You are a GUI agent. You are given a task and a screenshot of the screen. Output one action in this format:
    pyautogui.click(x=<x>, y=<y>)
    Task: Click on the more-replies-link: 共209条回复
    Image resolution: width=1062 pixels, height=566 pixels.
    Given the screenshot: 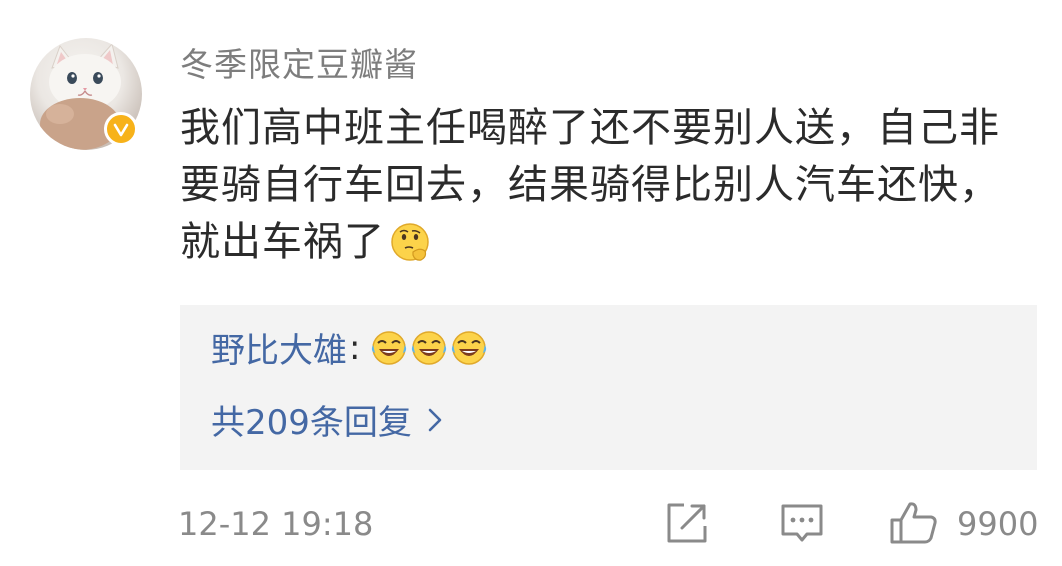 What is the action you would take?
    pyautogui.click(x=326, y=419)
    